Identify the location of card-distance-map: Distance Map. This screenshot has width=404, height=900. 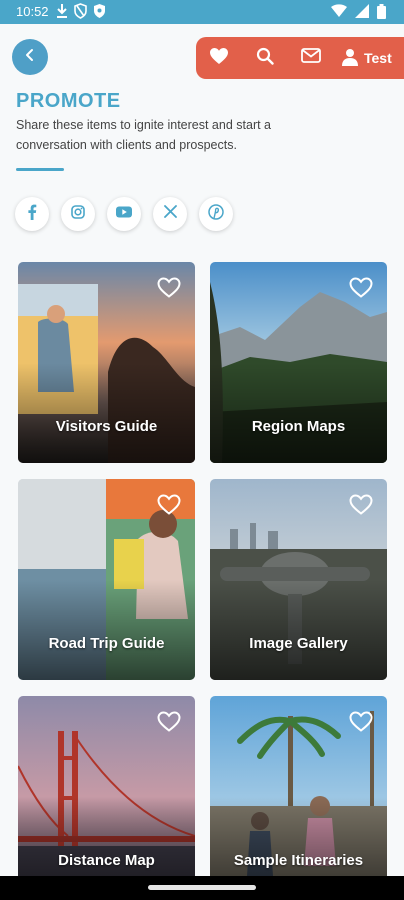
(106, 796).